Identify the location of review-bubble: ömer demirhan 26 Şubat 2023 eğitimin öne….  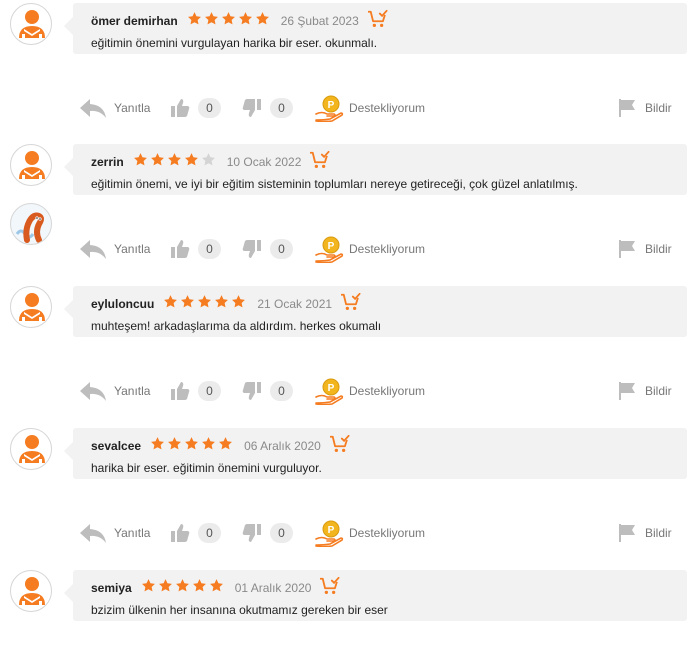
(375, 28).